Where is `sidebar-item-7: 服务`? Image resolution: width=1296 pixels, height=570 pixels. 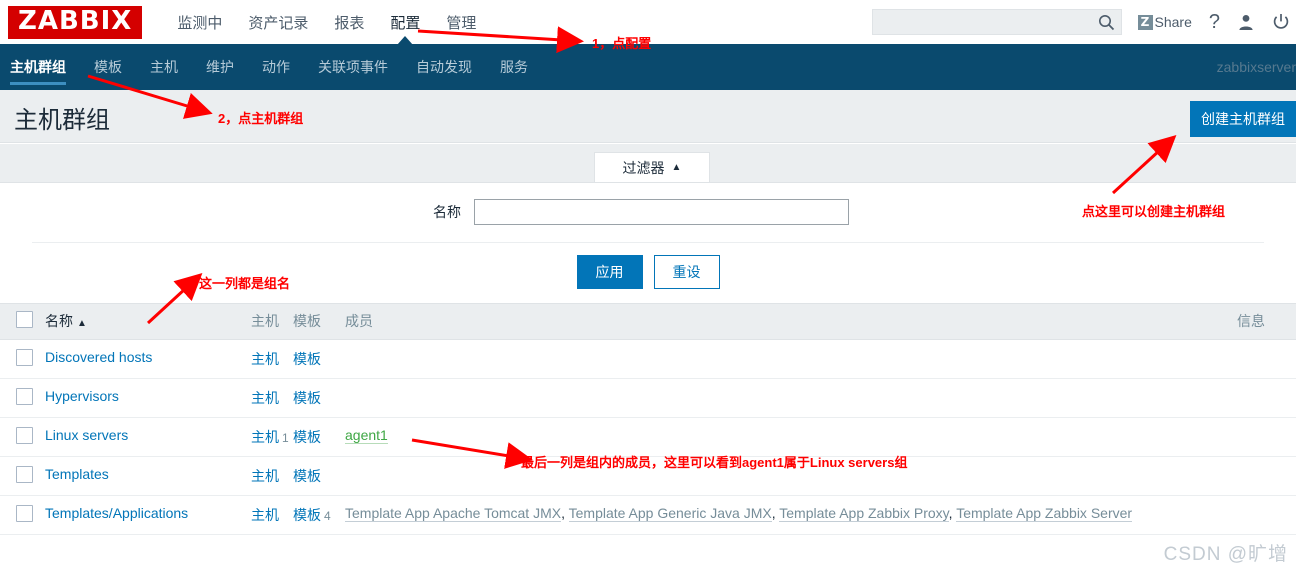
sidebar-item-7: 服务 is located at coordinates (514, 67).